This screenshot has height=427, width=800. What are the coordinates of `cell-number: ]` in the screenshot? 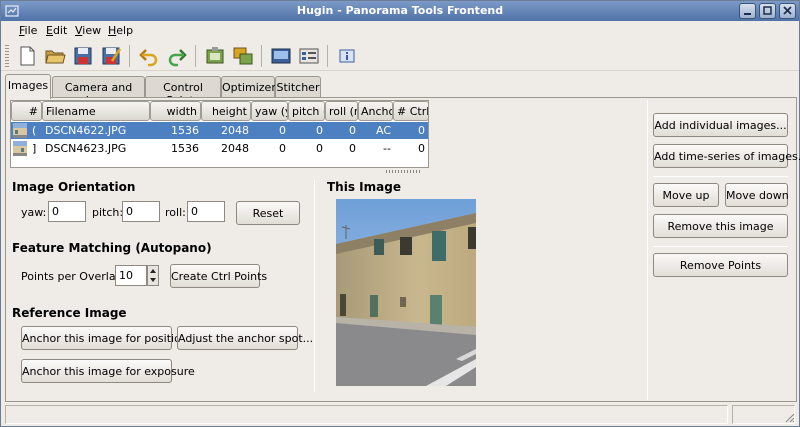 It's located at (34, 148).